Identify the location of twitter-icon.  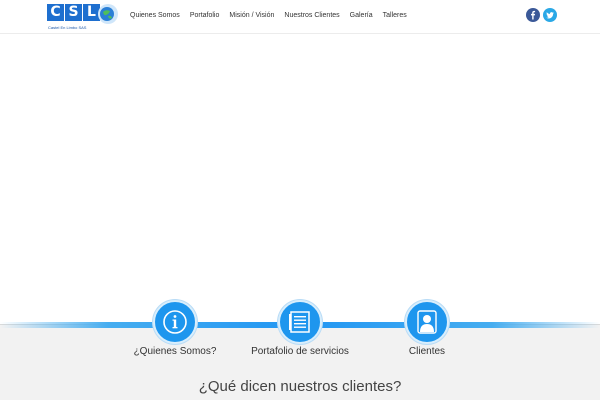
(550, 15).